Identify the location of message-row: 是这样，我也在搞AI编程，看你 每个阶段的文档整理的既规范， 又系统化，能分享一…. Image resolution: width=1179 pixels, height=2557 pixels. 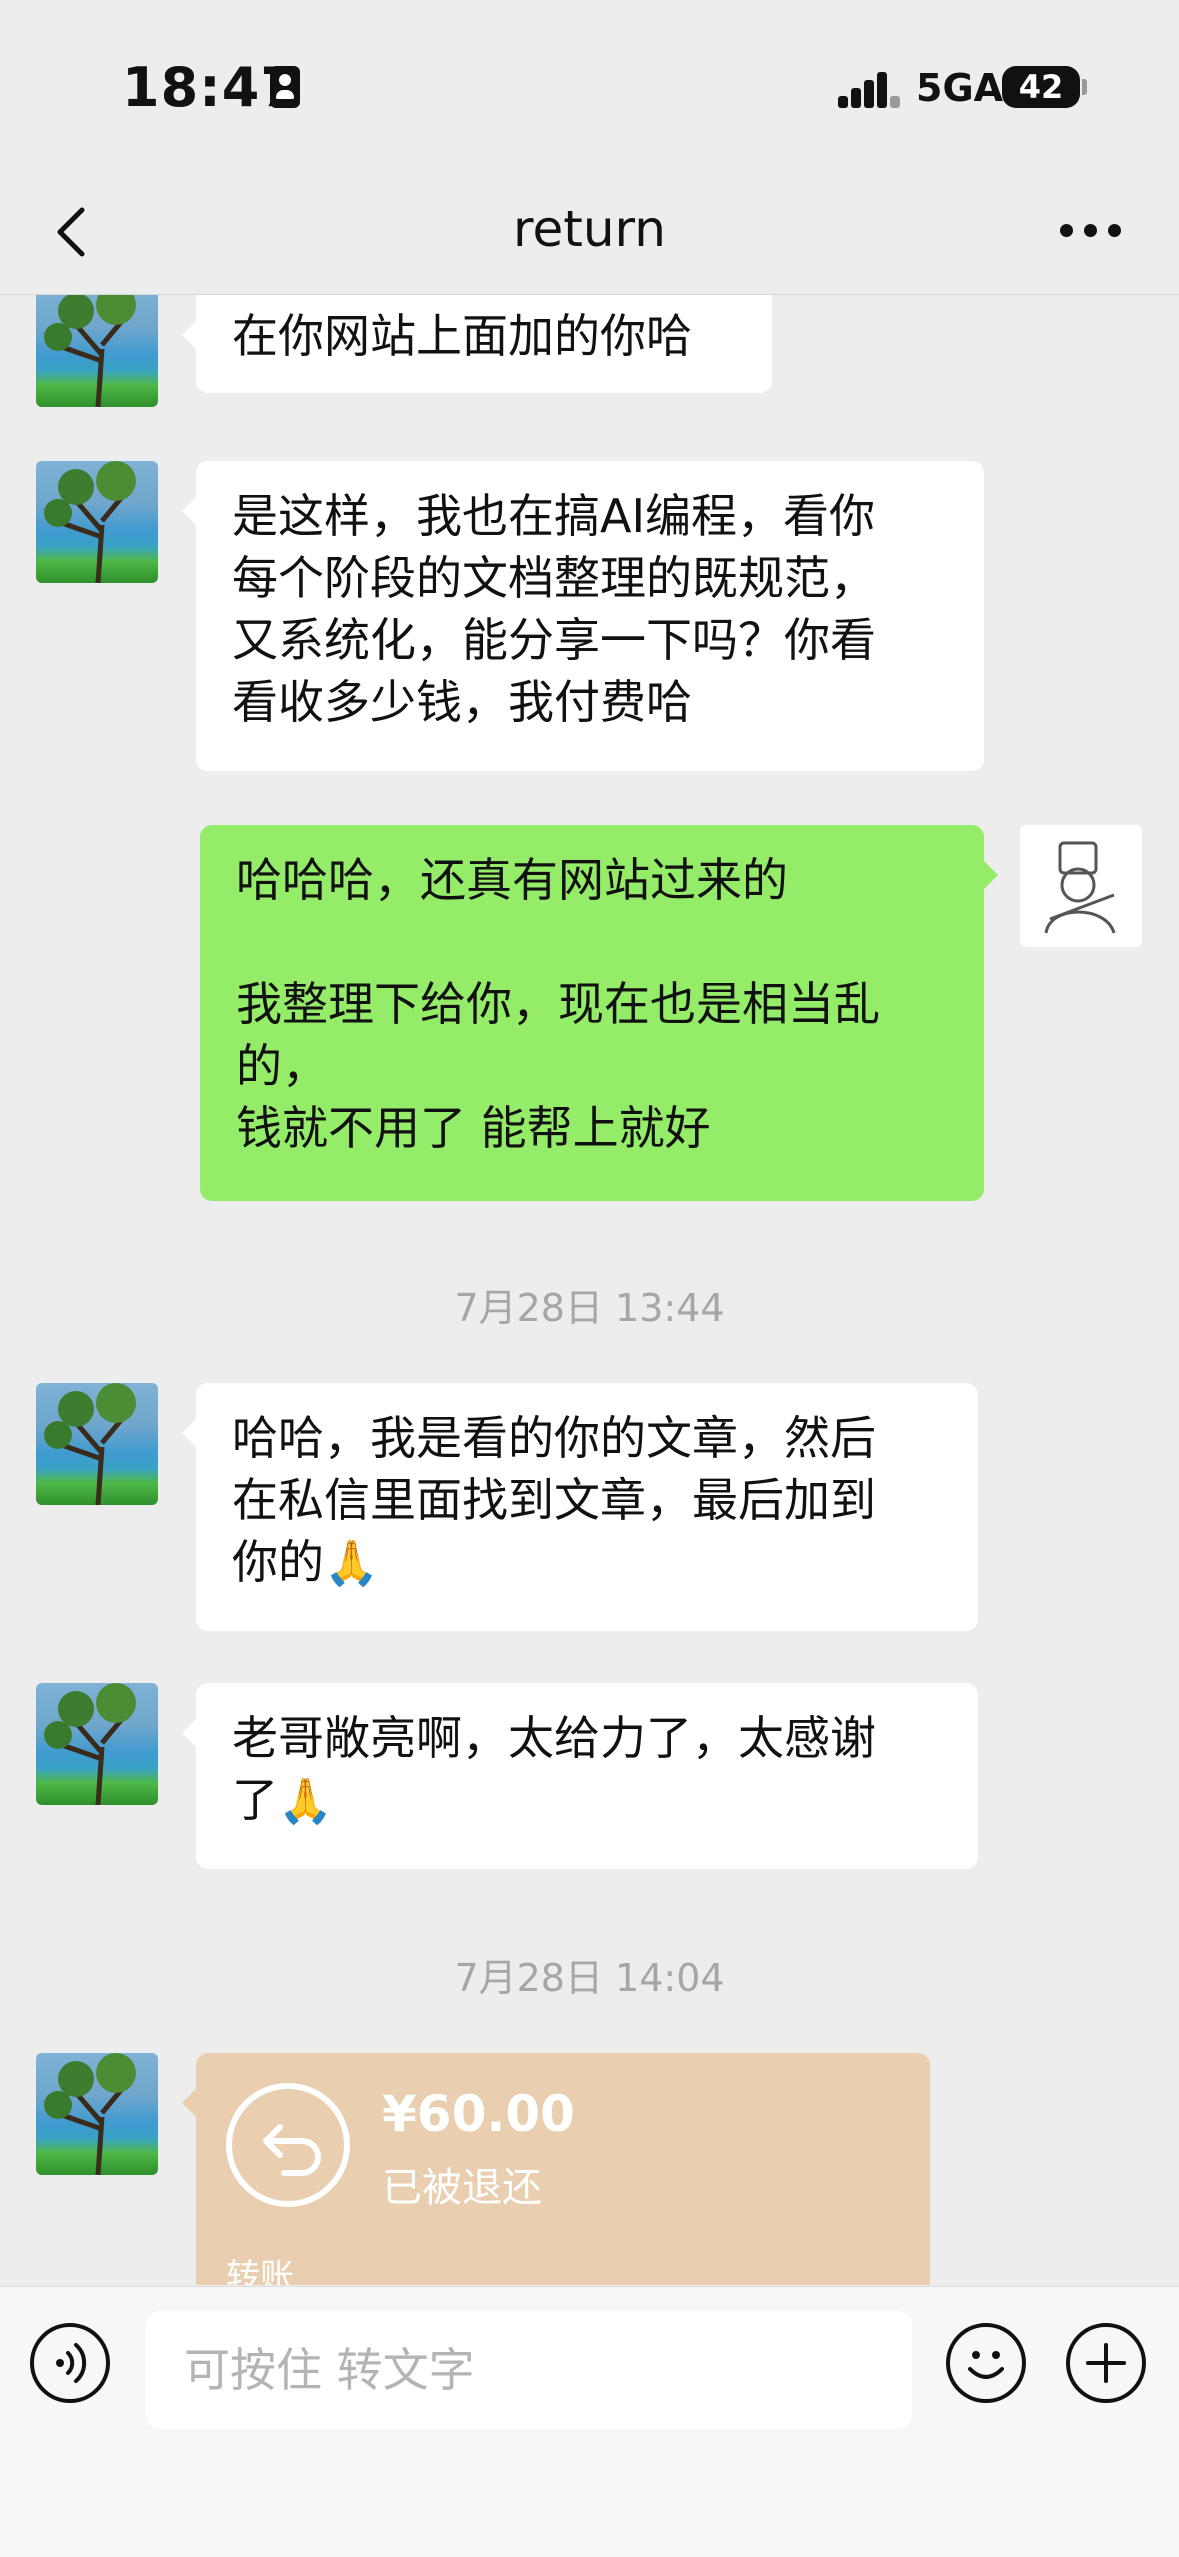
(589, 621).